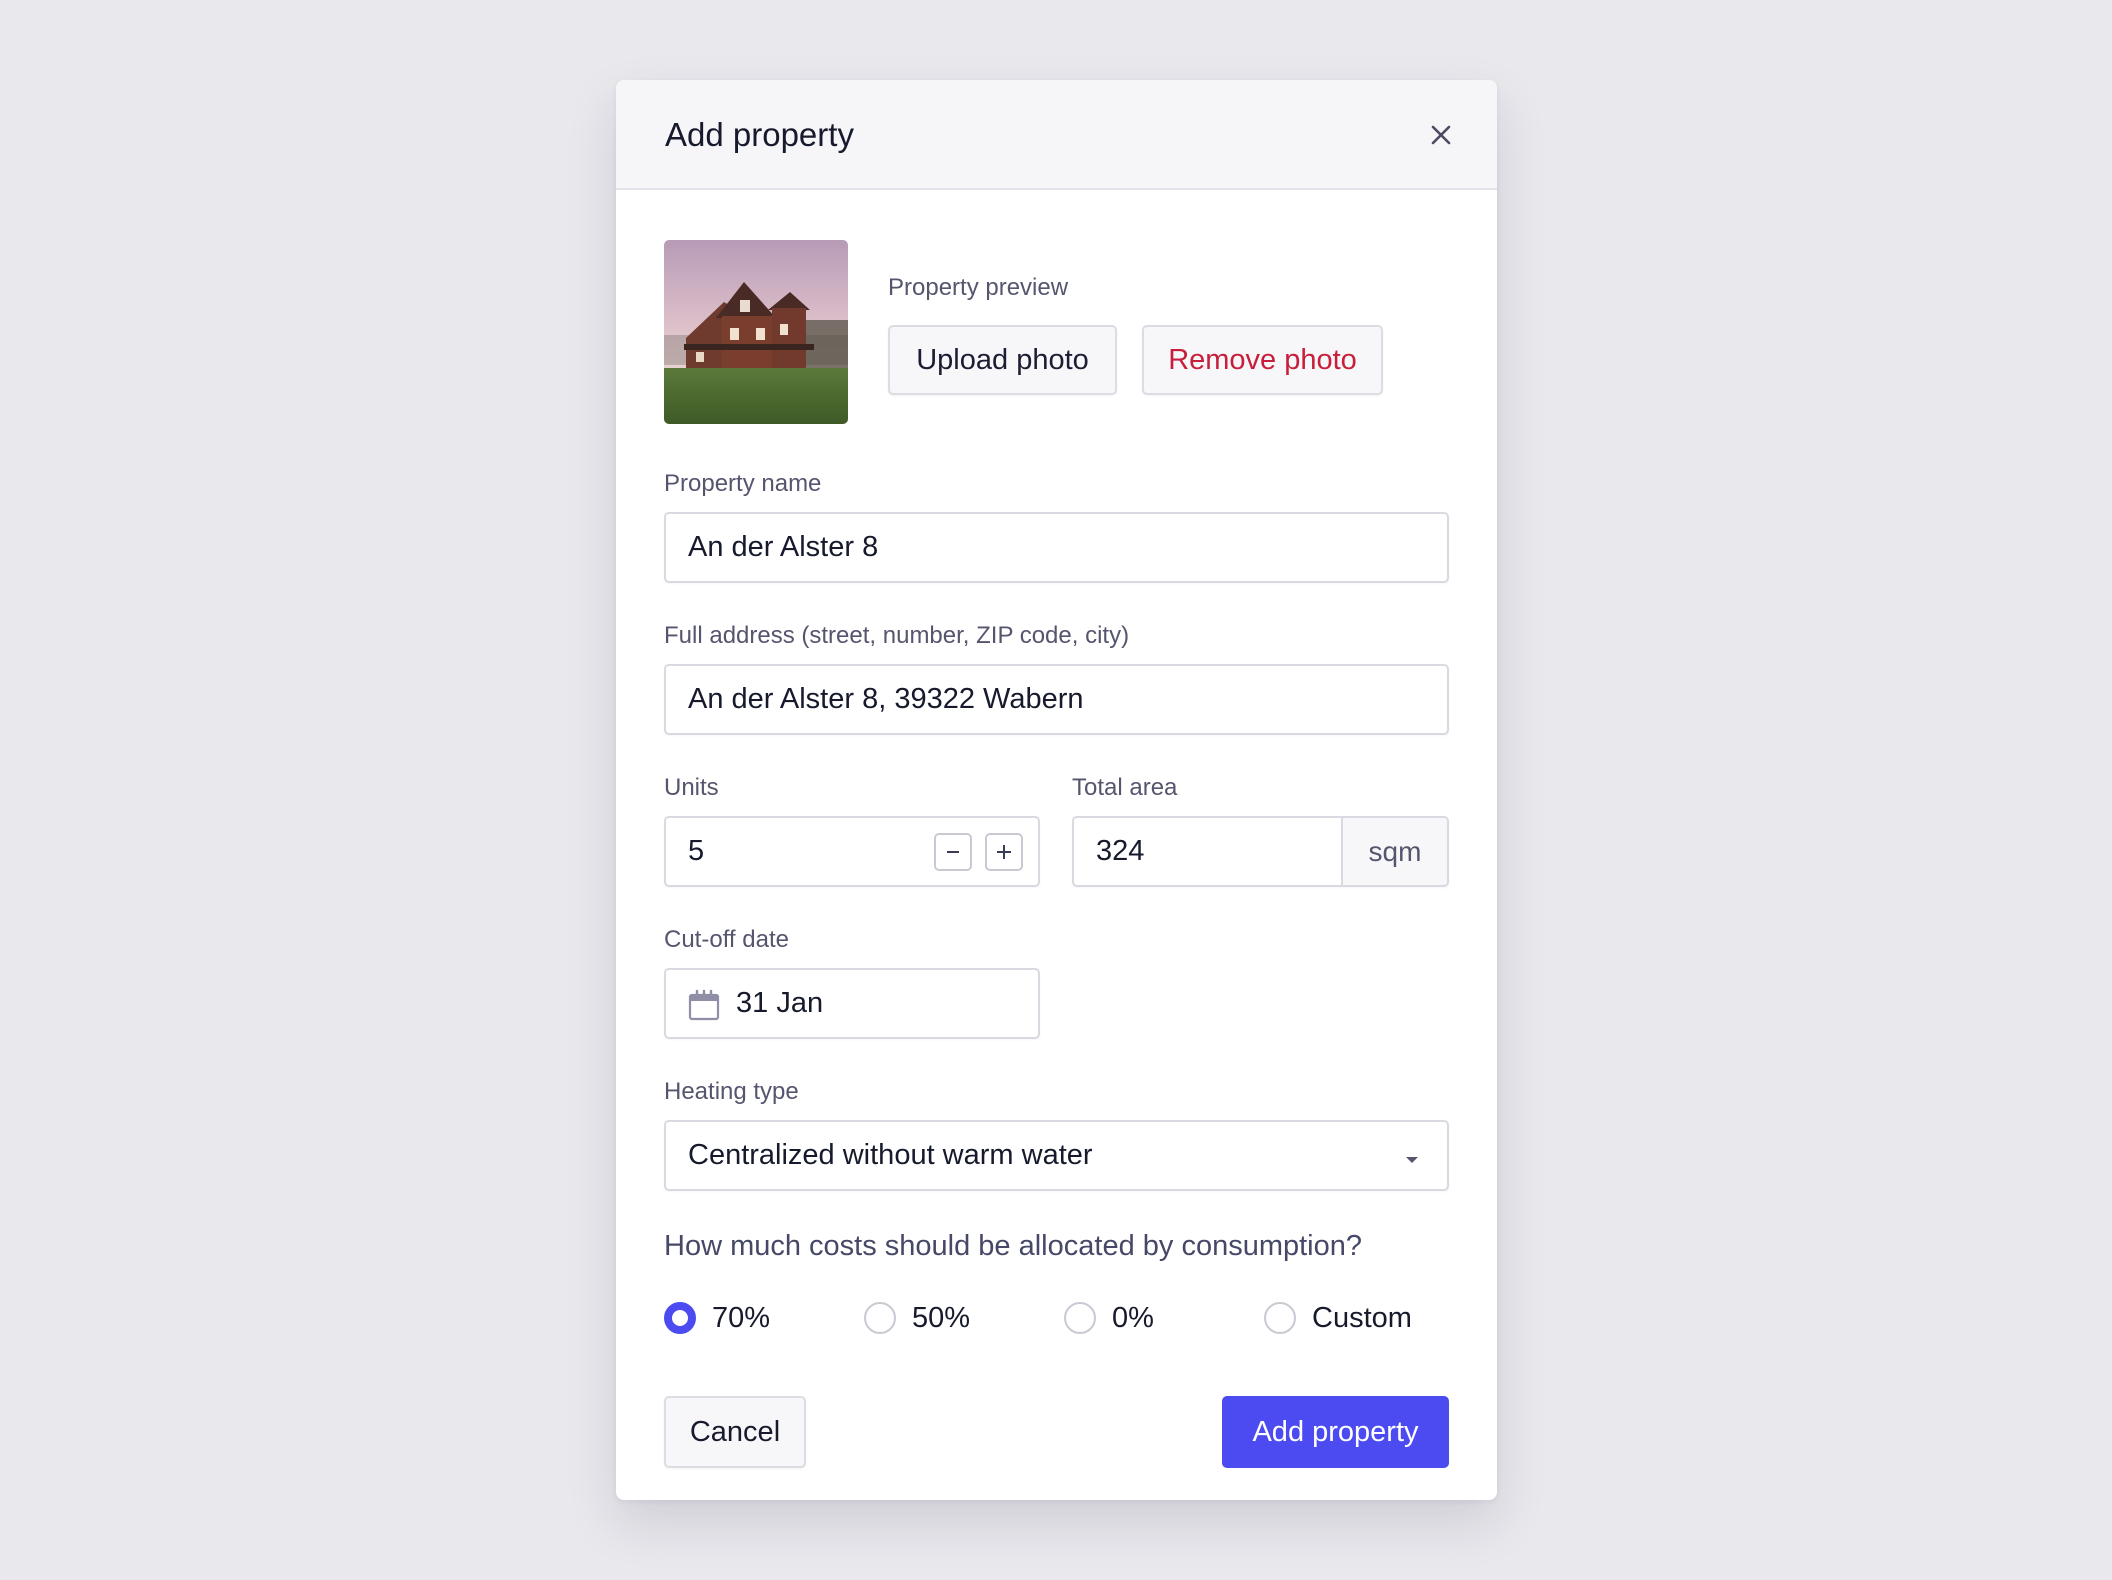 Image resolution: width=2112 pixels, height=1580 pixels. Describe the element at coordinates (798, 851) in the screenshot. I see `units-input` at that location.